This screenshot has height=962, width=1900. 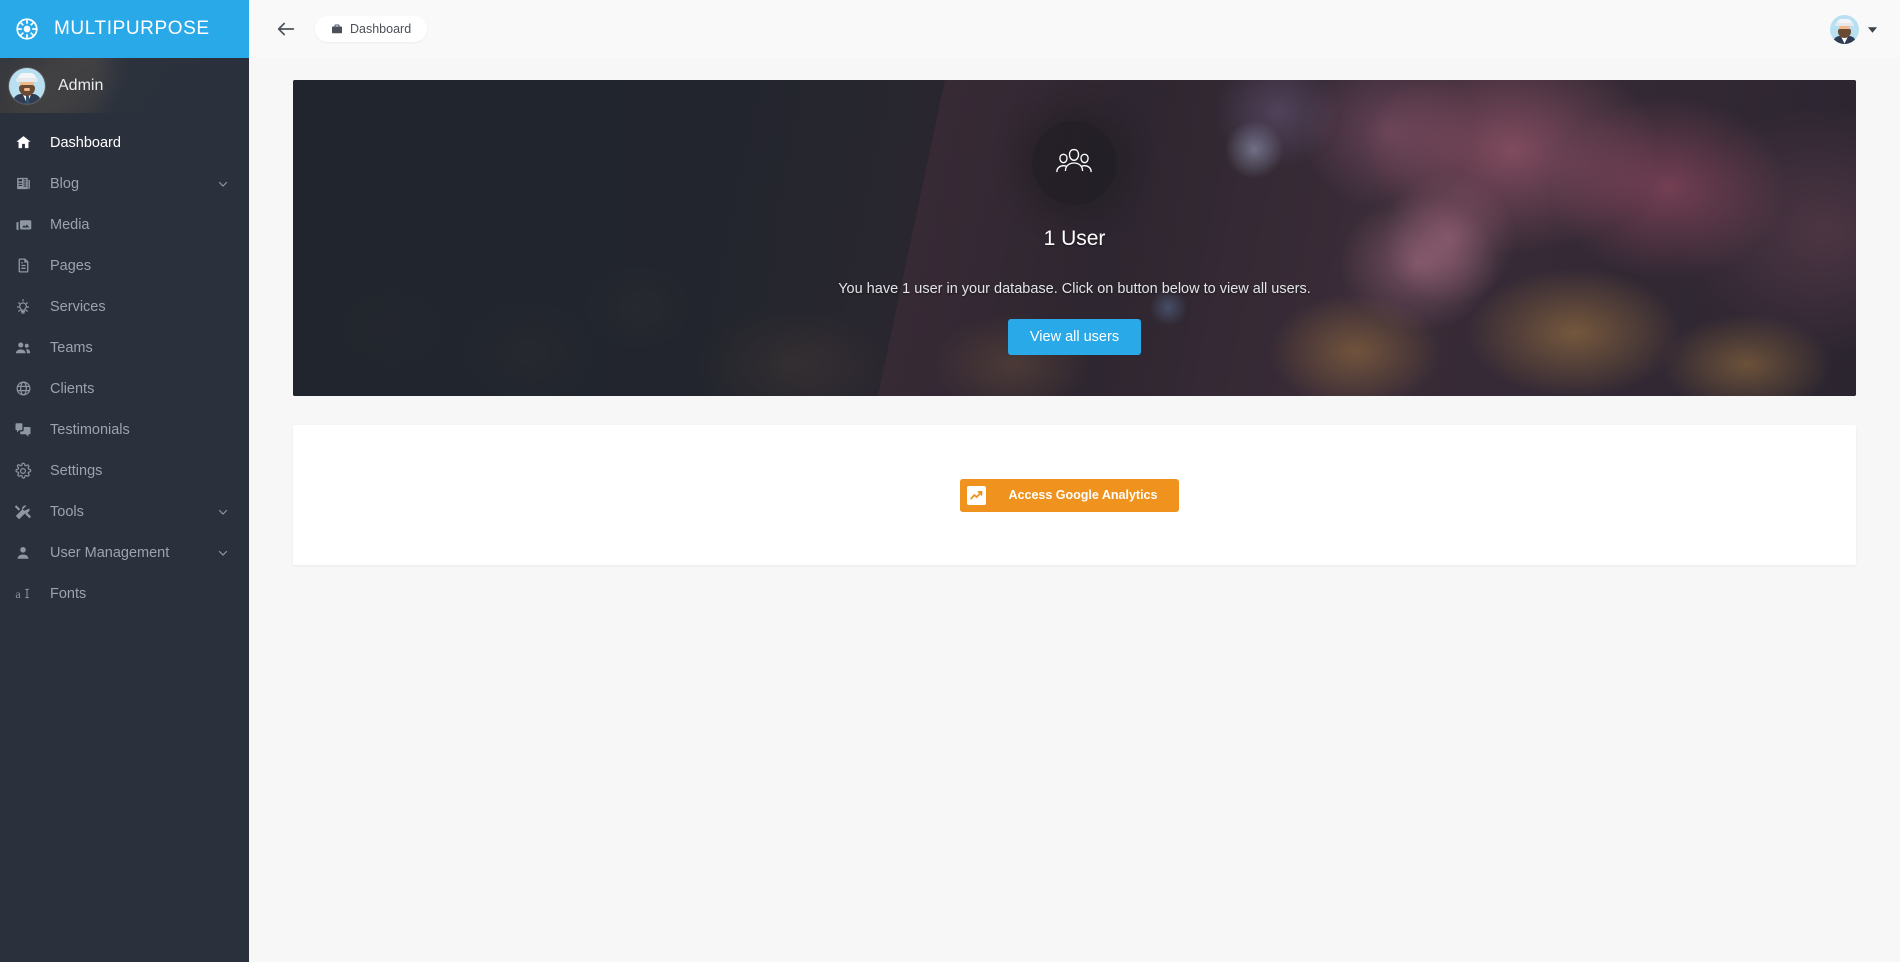 What do you see at coordinates (124, 593) in the screenshot?
I see `sidebar-item-fonts: a Fonts` at bounding box center [124, 593].